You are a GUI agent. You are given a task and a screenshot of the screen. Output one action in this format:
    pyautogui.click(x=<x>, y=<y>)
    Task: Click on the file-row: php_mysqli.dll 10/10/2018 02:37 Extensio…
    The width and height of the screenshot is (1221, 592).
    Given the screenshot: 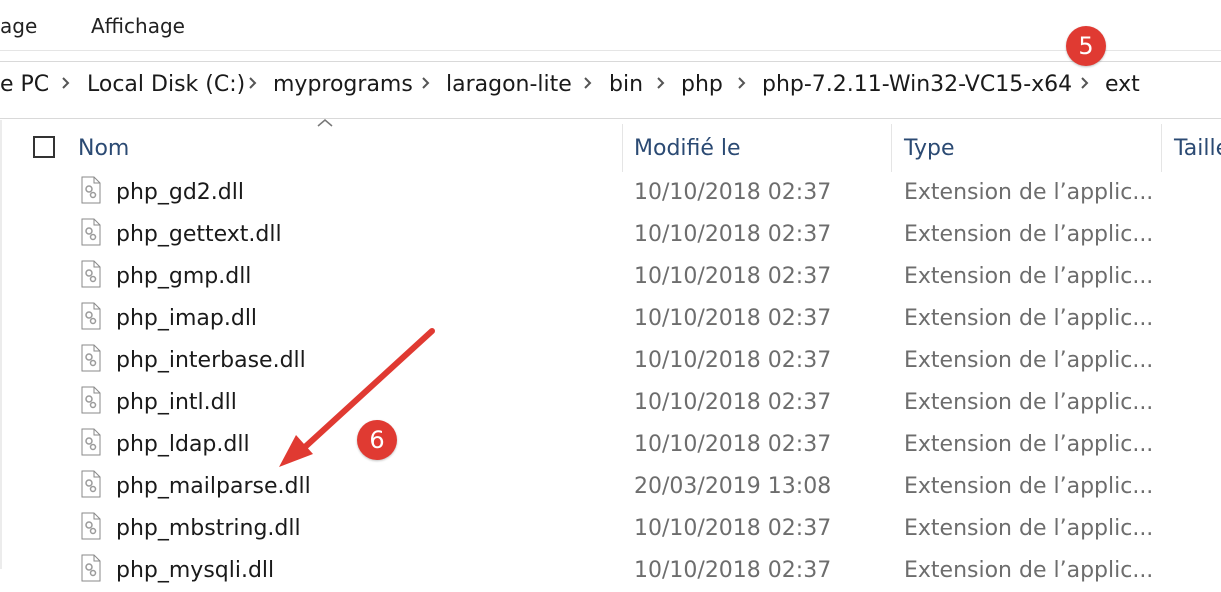 What is the action you would take?
    pyautogui.click(x=610, y=571)
    